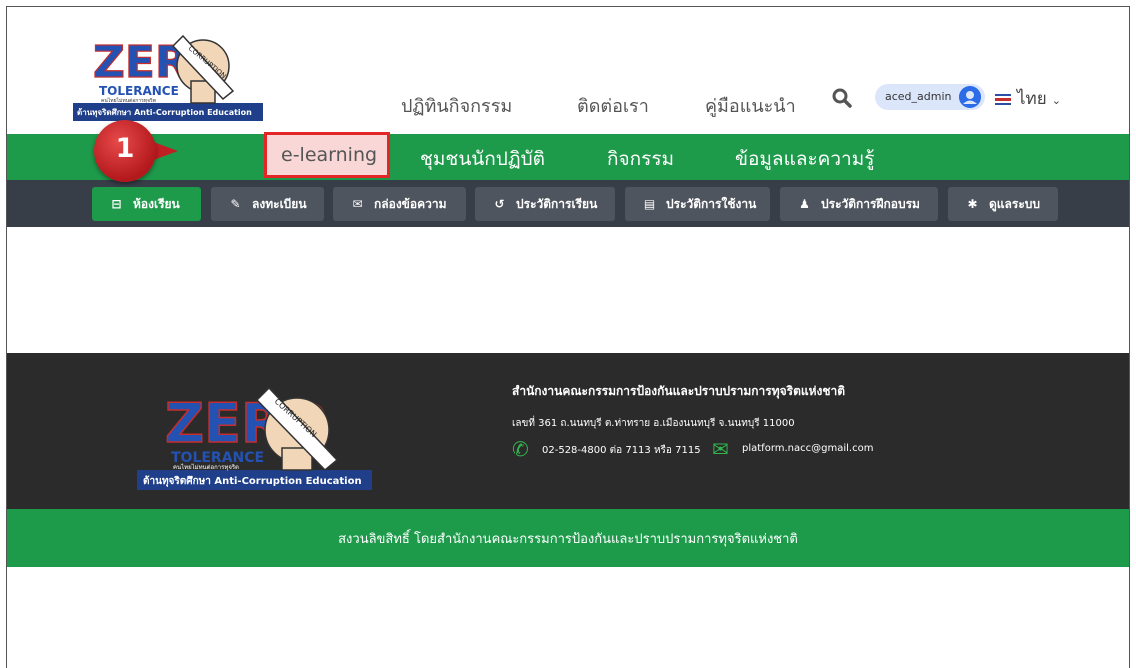 The width and height of the screenshot is (1136, 668). I want to click on user-menu: aced_admin, so click(930, 97).